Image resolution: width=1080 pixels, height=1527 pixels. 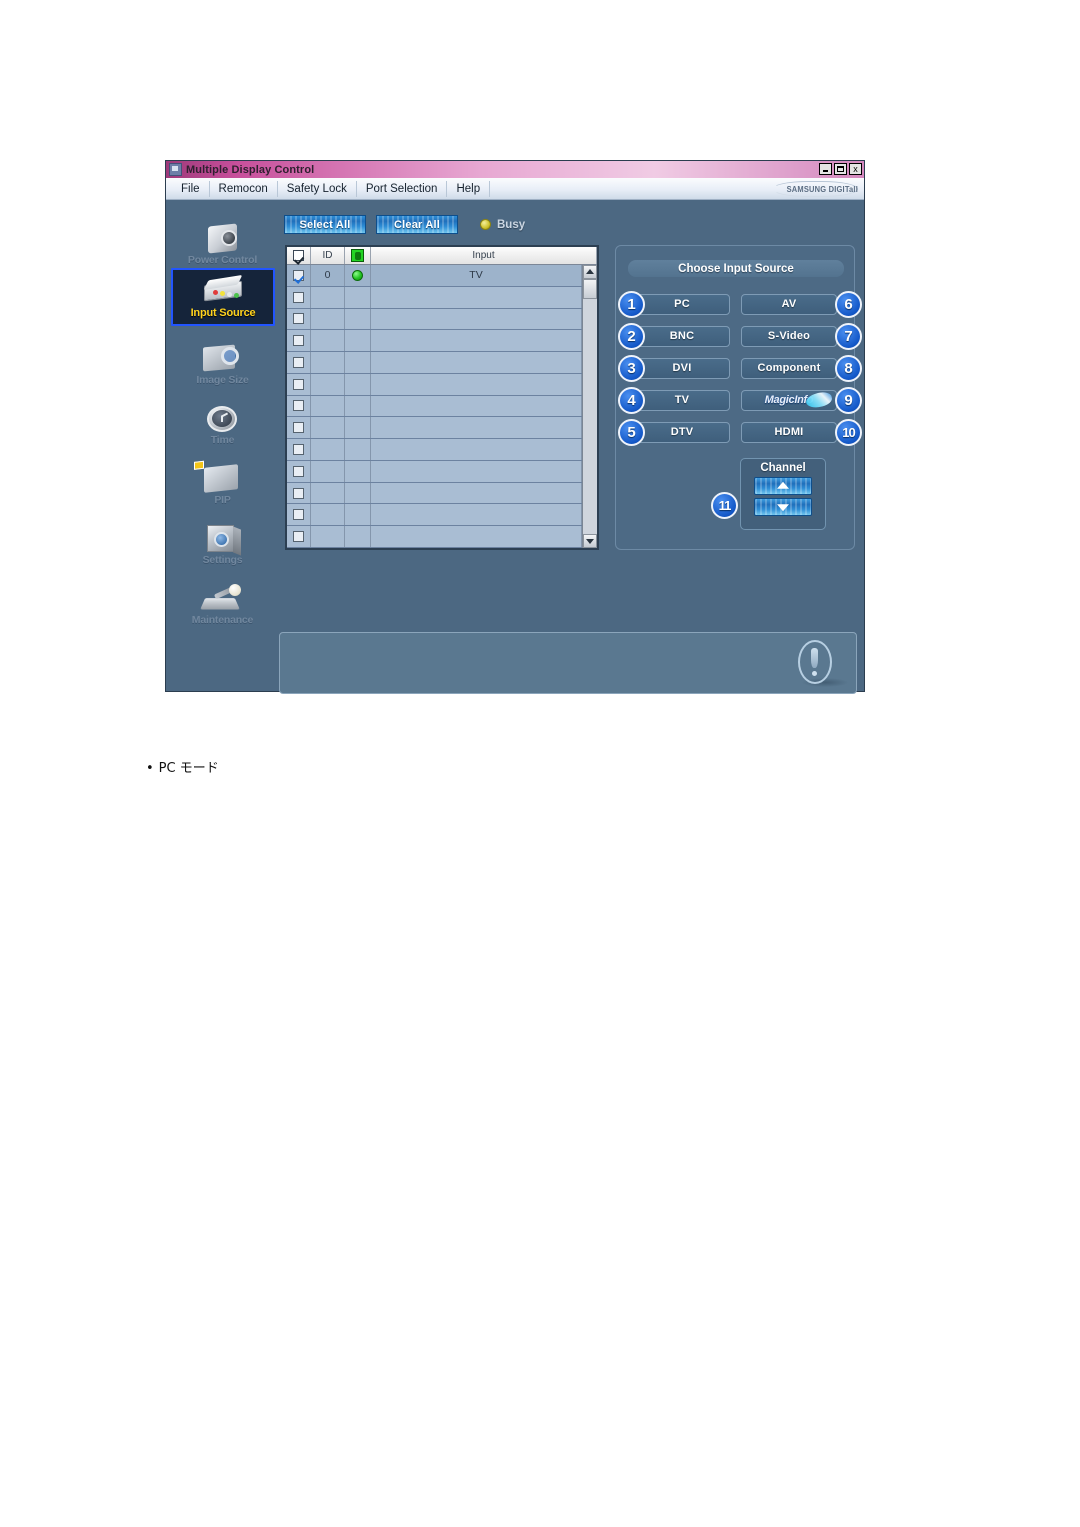 I want to click on sidebar-item-label: Maintenance, so click(x=222, y=620).